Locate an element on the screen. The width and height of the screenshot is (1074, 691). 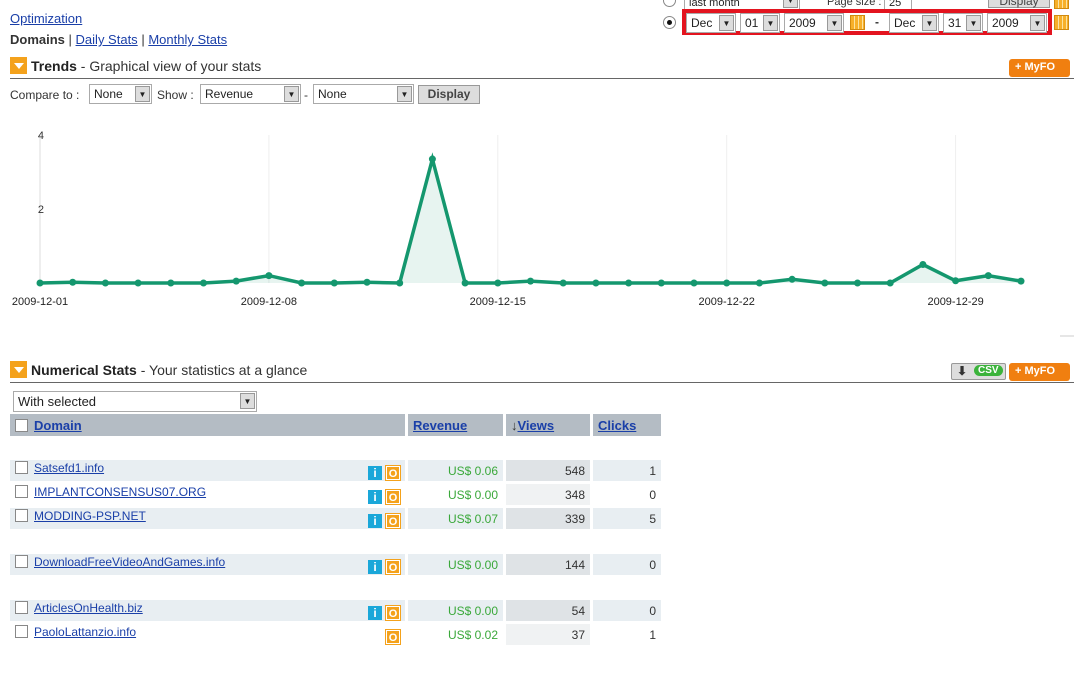
from-month-select: Dec ▼ is located at coordinates (711, 23).